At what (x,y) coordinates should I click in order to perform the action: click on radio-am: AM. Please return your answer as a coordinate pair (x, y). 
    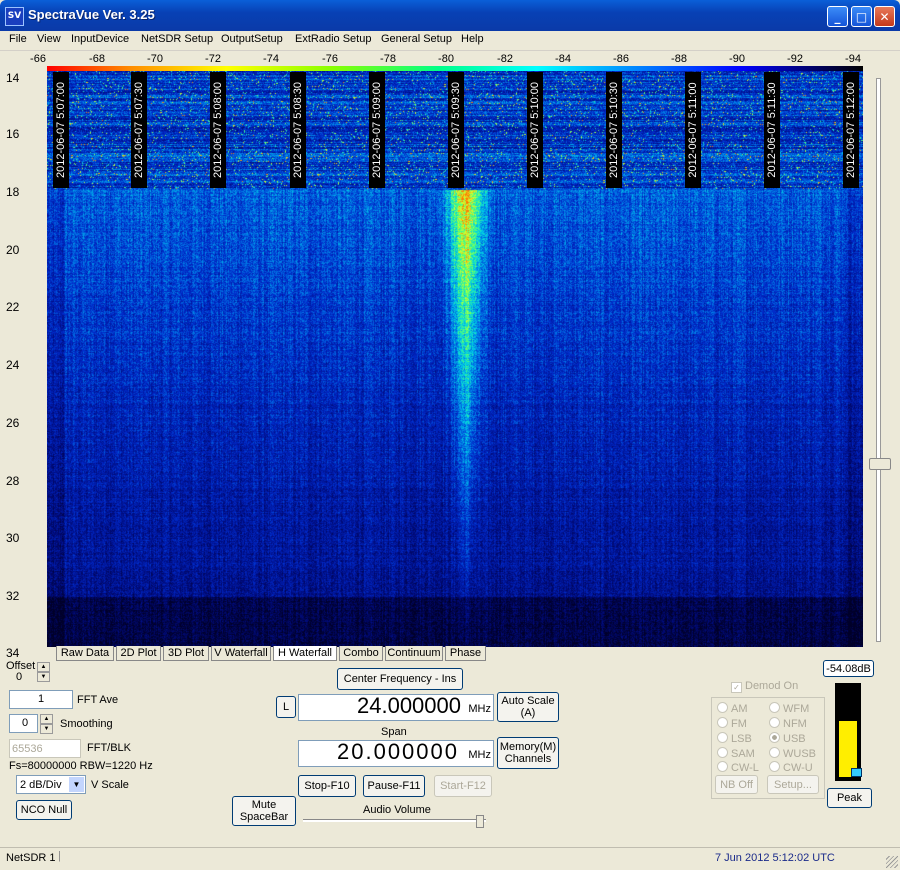
    Looking at the image, I should click on (732, 708).